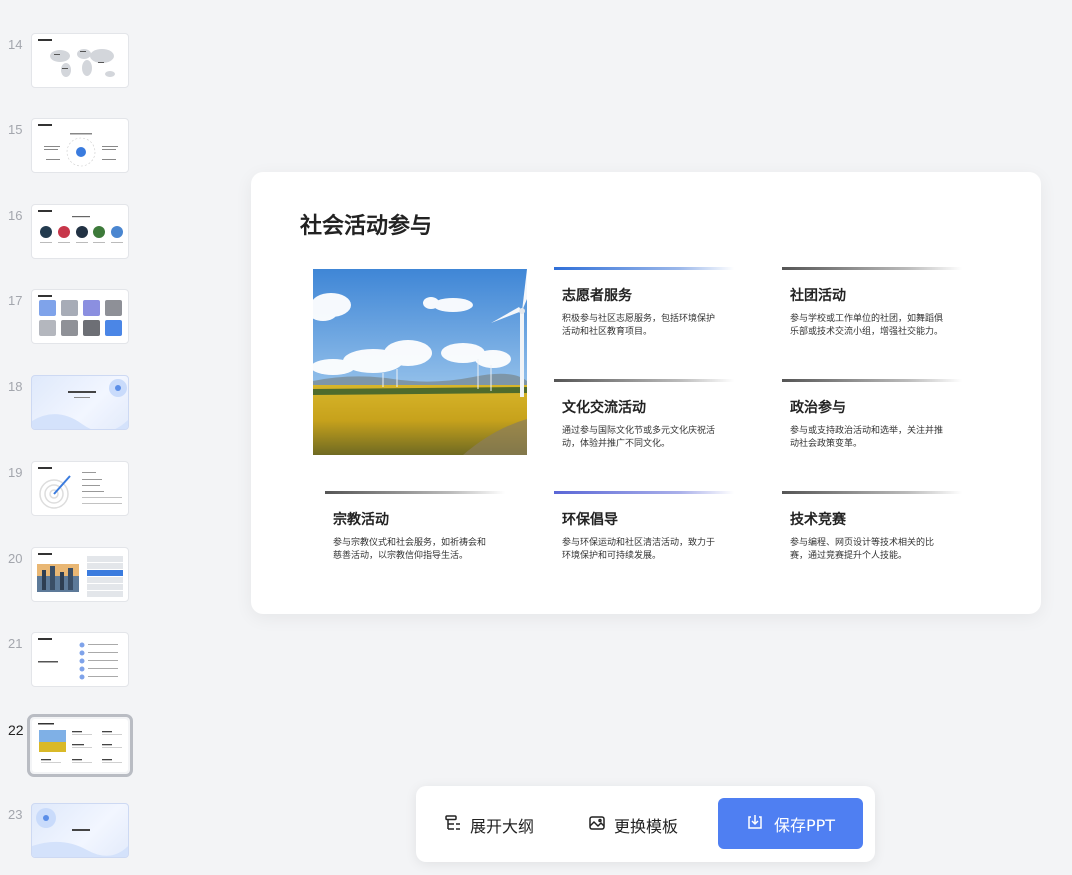 This screenshot has height=875, width=1072. What do you see at coordinates (420, 362) in the screenshot?
I see `landscape-photo` at bounding box center [420, 362].